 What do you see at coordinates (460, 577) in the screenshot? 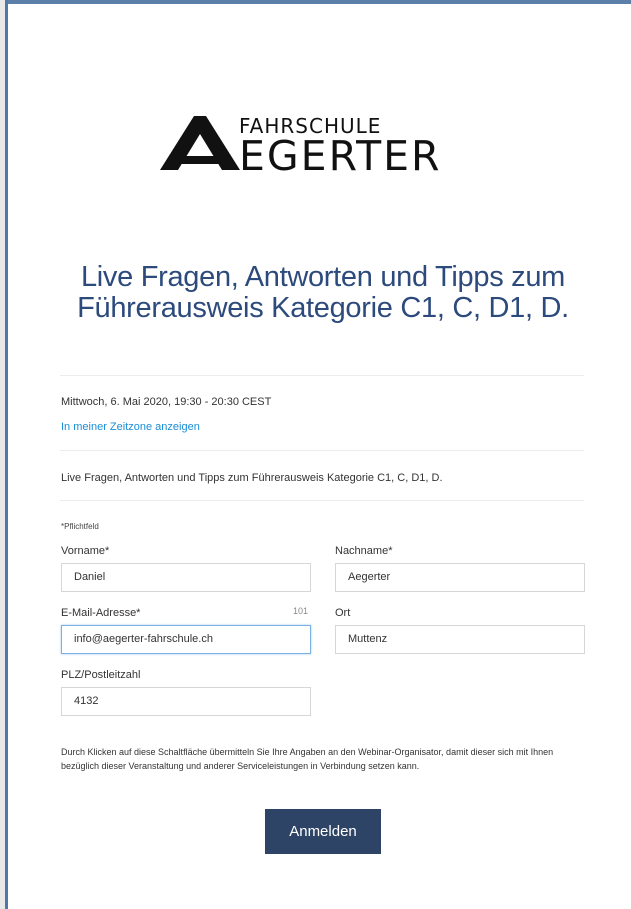
I see `lastname-field: Aegerter` at bounding box center [460, 577].